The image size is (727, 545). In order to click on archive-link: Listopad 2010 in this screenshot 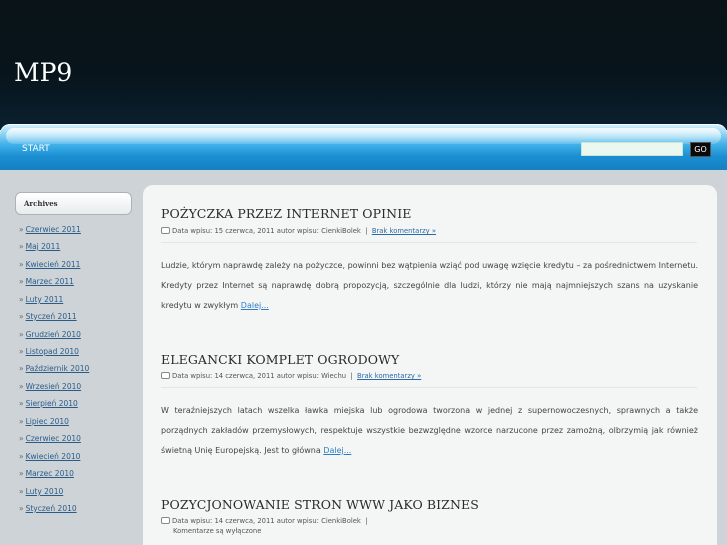, I will do `click(52, 351)`.